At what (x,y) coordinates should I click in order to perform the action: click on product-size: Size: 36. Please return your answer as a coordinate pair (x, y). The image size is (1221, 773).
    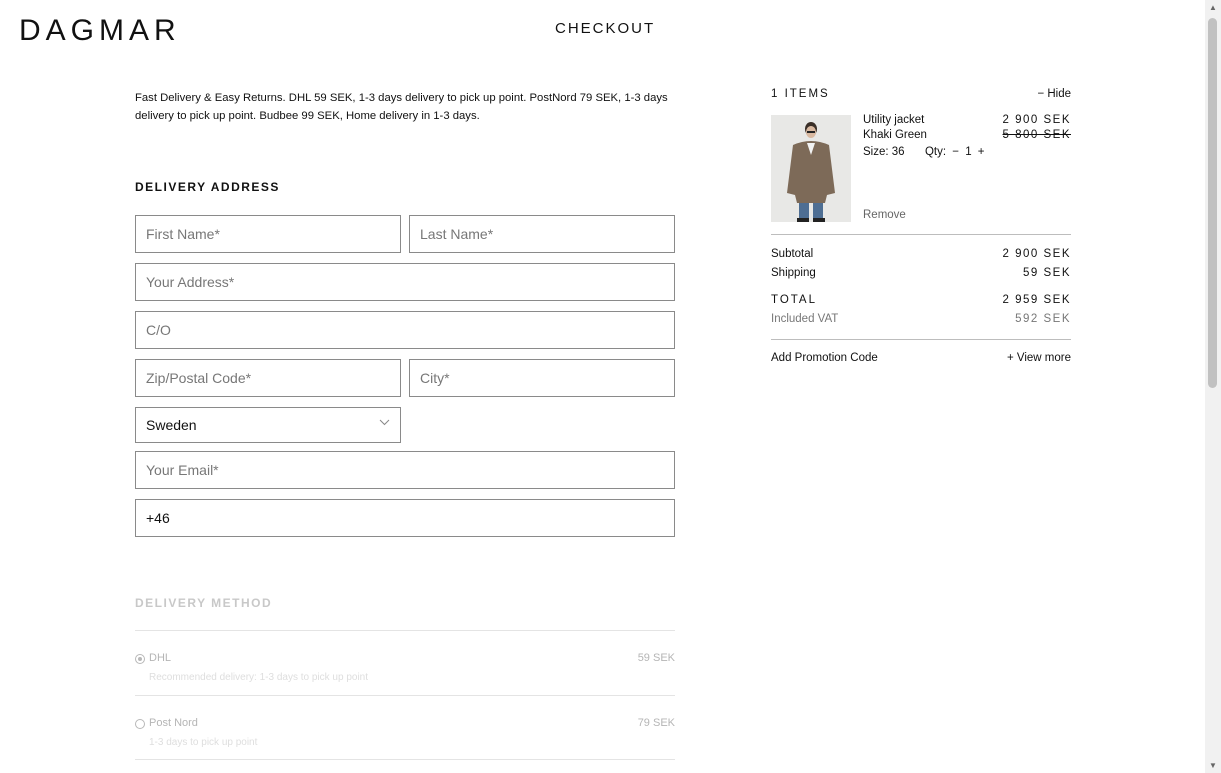
    Looking at the image, I should click on (884, 152).